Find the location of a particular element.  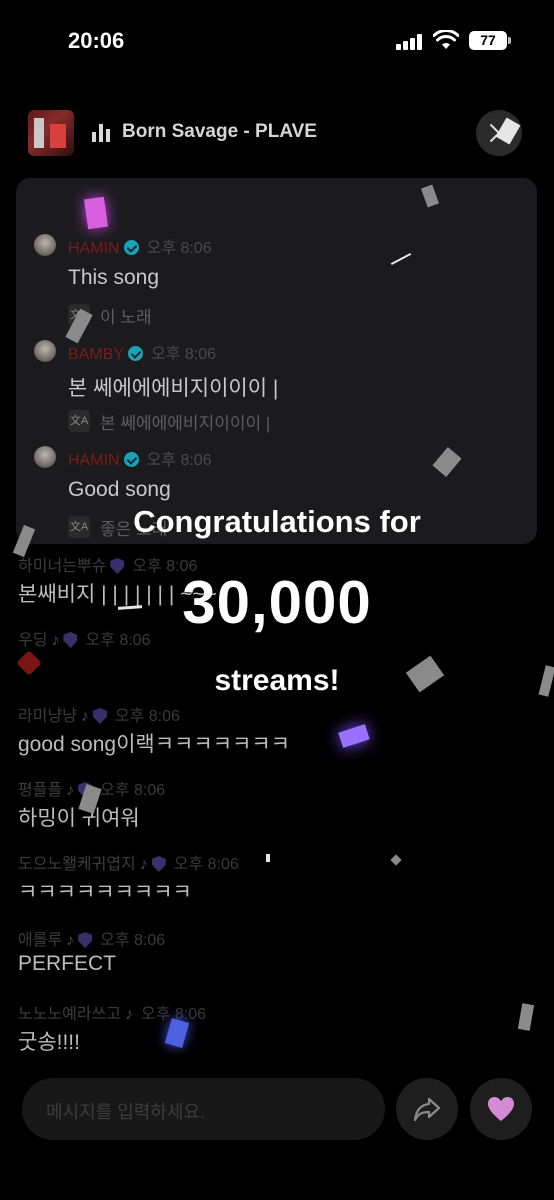

message-input: 메시지를 입력하세요. is located at coordinates (203, 1109).